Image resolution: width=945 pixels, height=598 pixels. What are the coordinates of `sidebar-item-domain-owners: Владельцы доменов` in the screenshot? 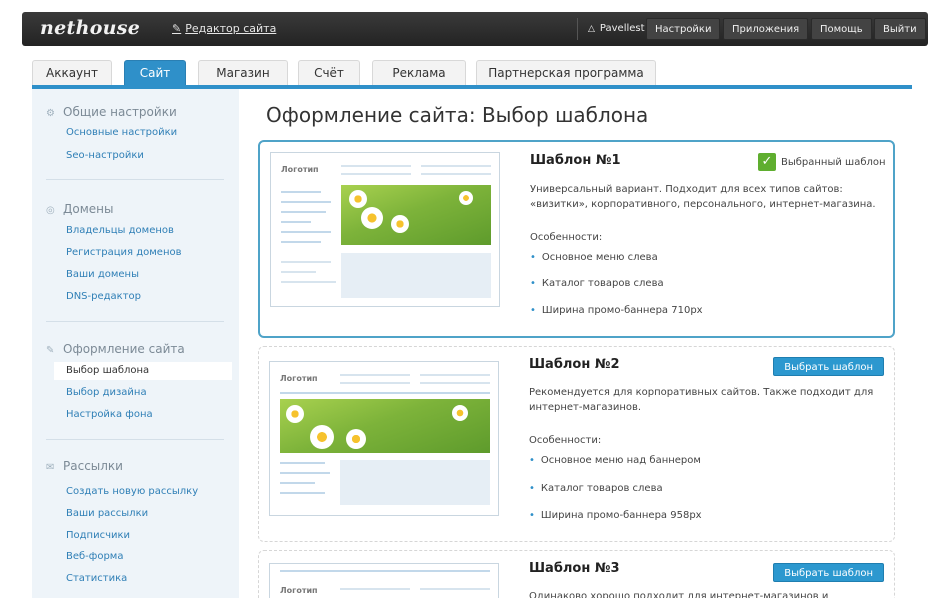 It's located at (120, 230).